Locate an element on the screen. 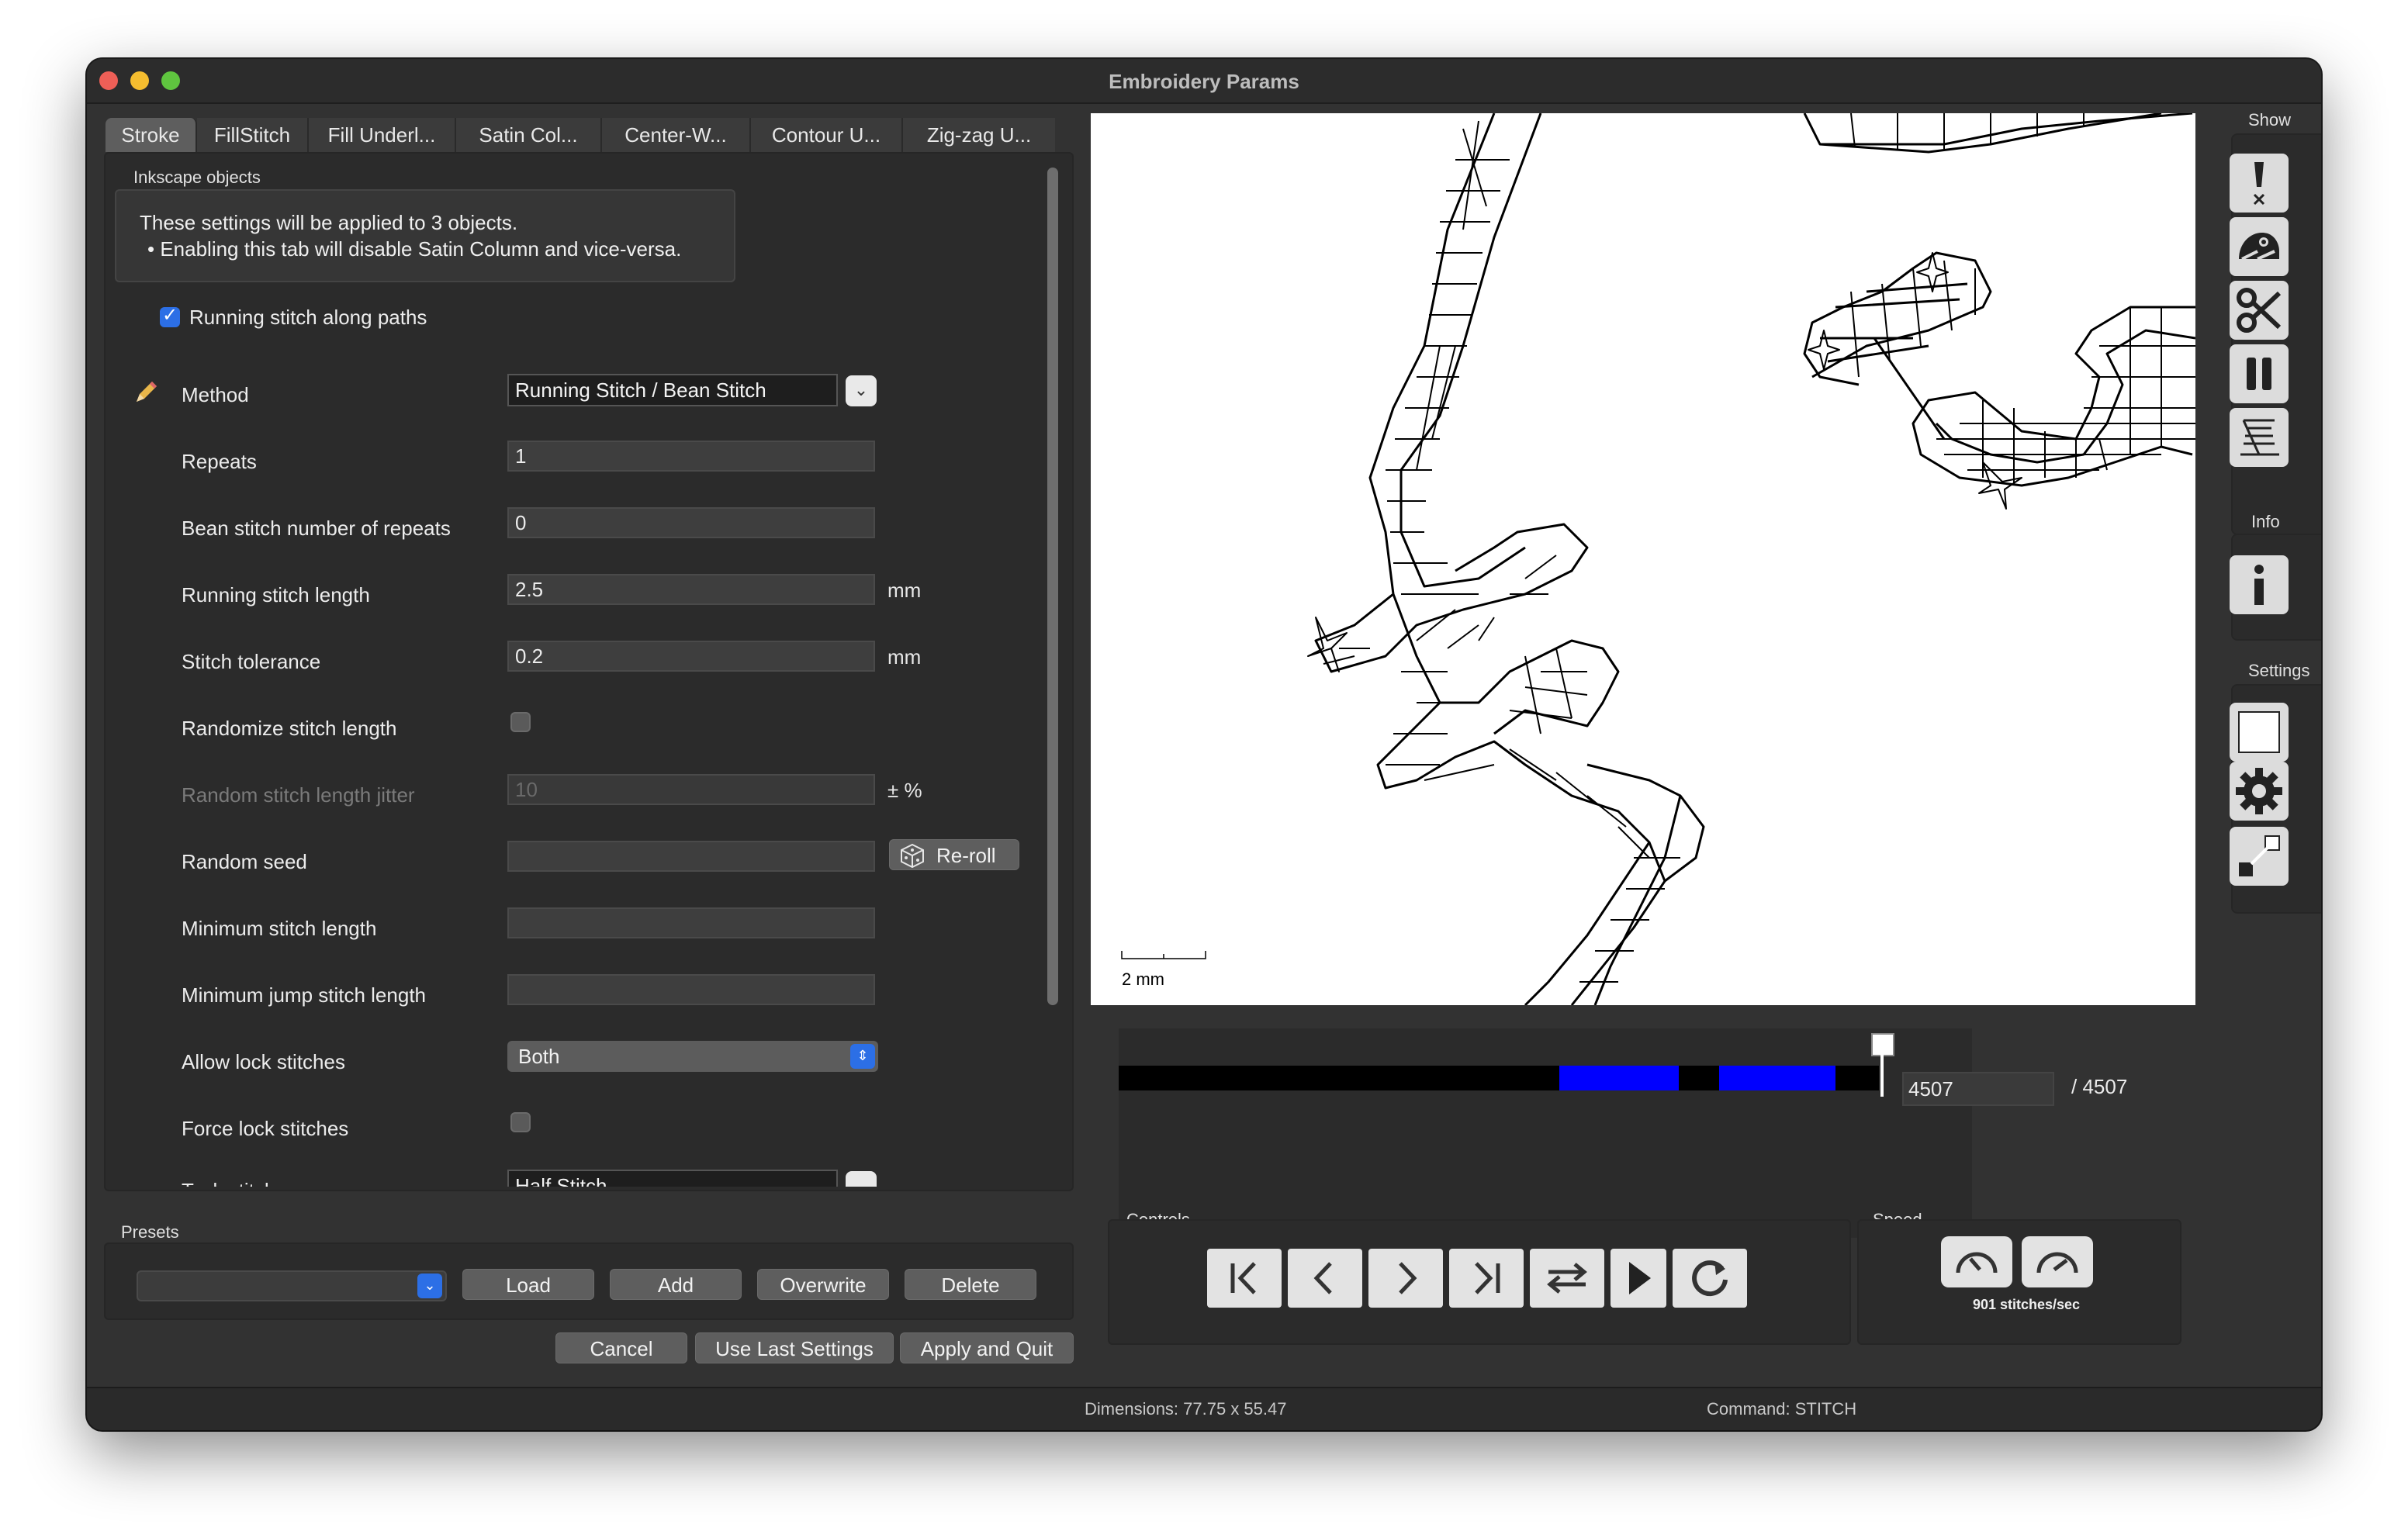 The height and width of the screenshot is (1531, 2408). square-icon is located at coordinates (2259, 732).